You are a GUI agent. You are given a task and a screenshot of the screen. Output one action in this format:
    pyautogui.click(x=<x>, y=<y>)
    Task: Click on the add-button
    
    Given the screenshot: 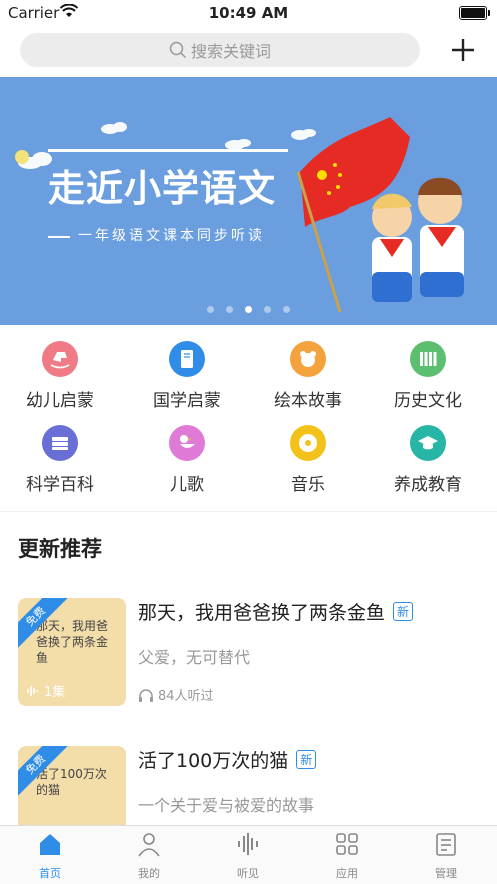 What is the action you would take?
    pyautogui.click(x=463, y=50)
    